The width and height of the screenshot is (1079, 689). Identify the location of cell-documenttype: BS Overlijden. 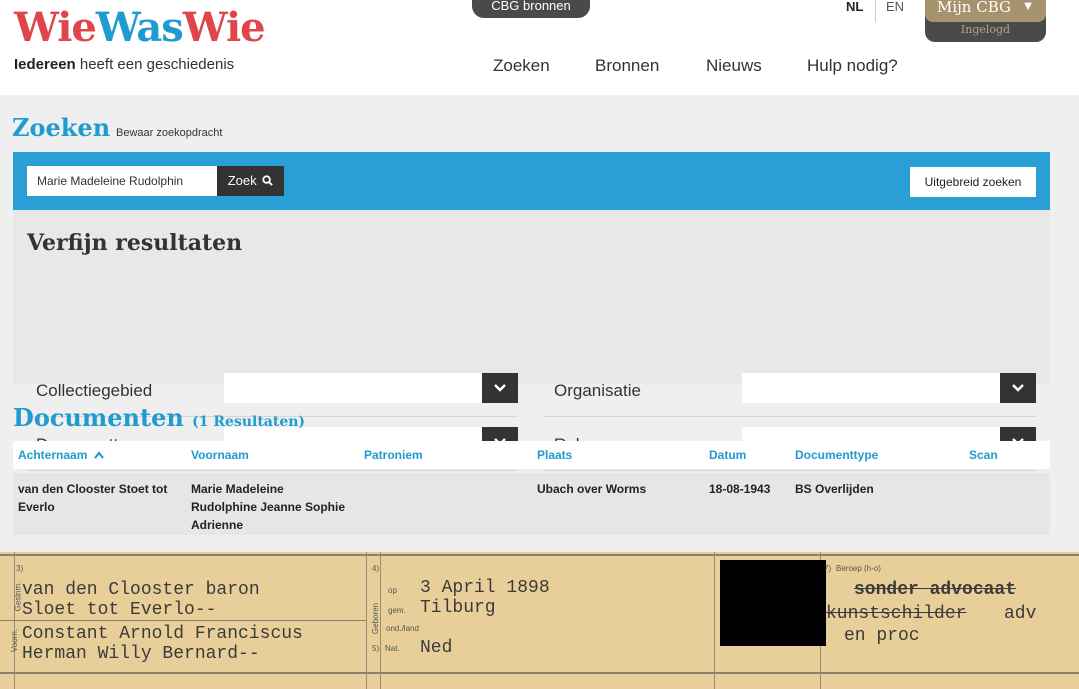
(834, 489).